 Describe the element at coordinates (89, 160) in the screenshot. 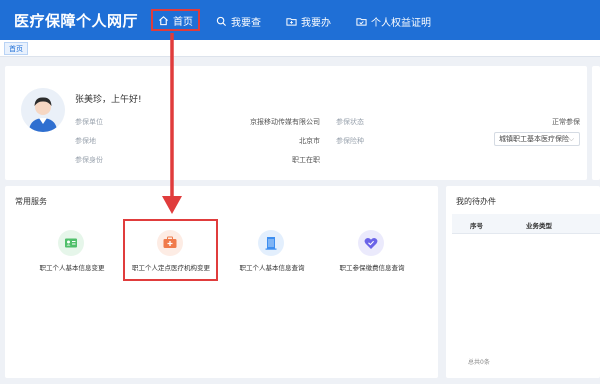

I see `field-label-identity: 参保身份` at that location.